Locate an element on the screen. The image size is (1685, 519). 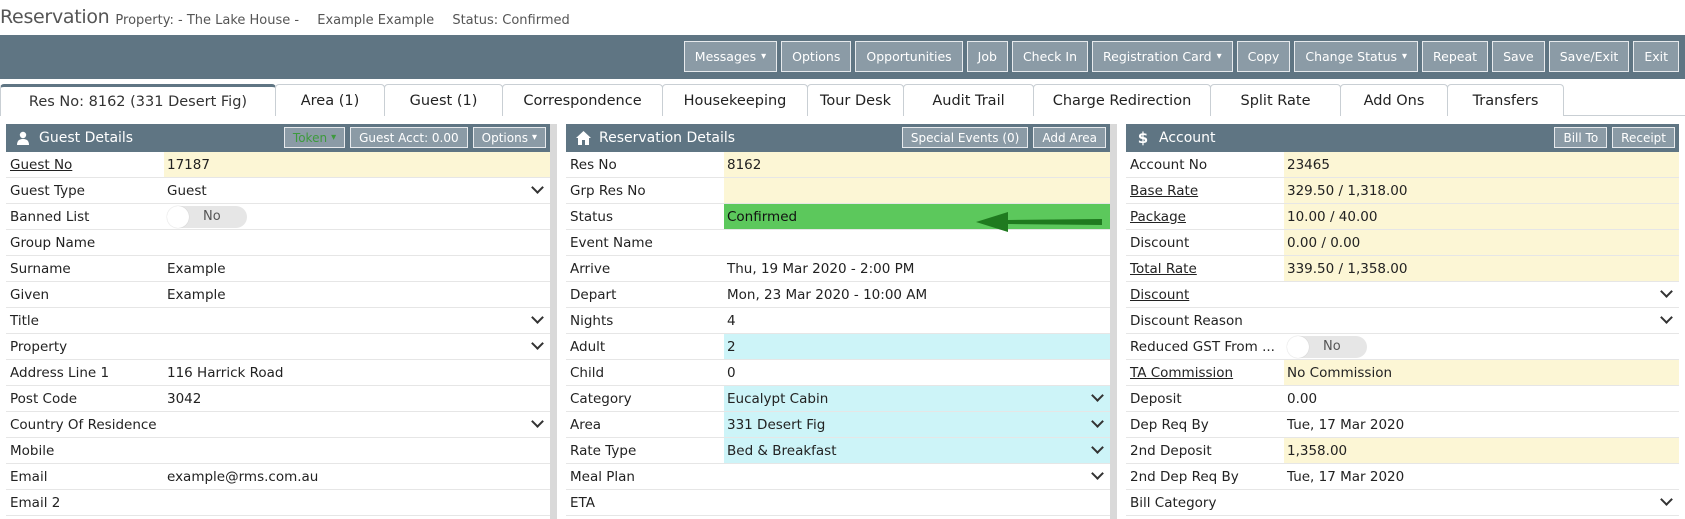
home-icon is located at coordinates (583, 138).